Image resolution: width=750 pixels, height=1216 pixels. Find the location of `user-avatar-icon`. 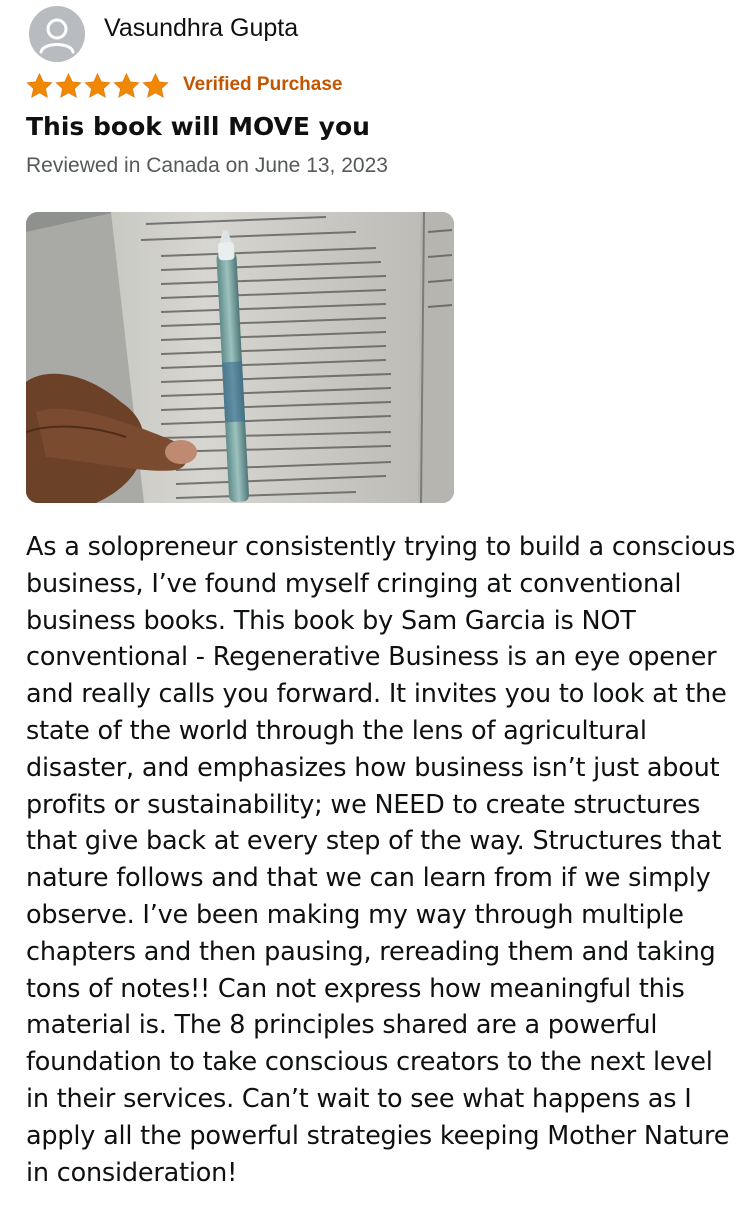

user-avatar-icon is located at coordinates (57, 34).